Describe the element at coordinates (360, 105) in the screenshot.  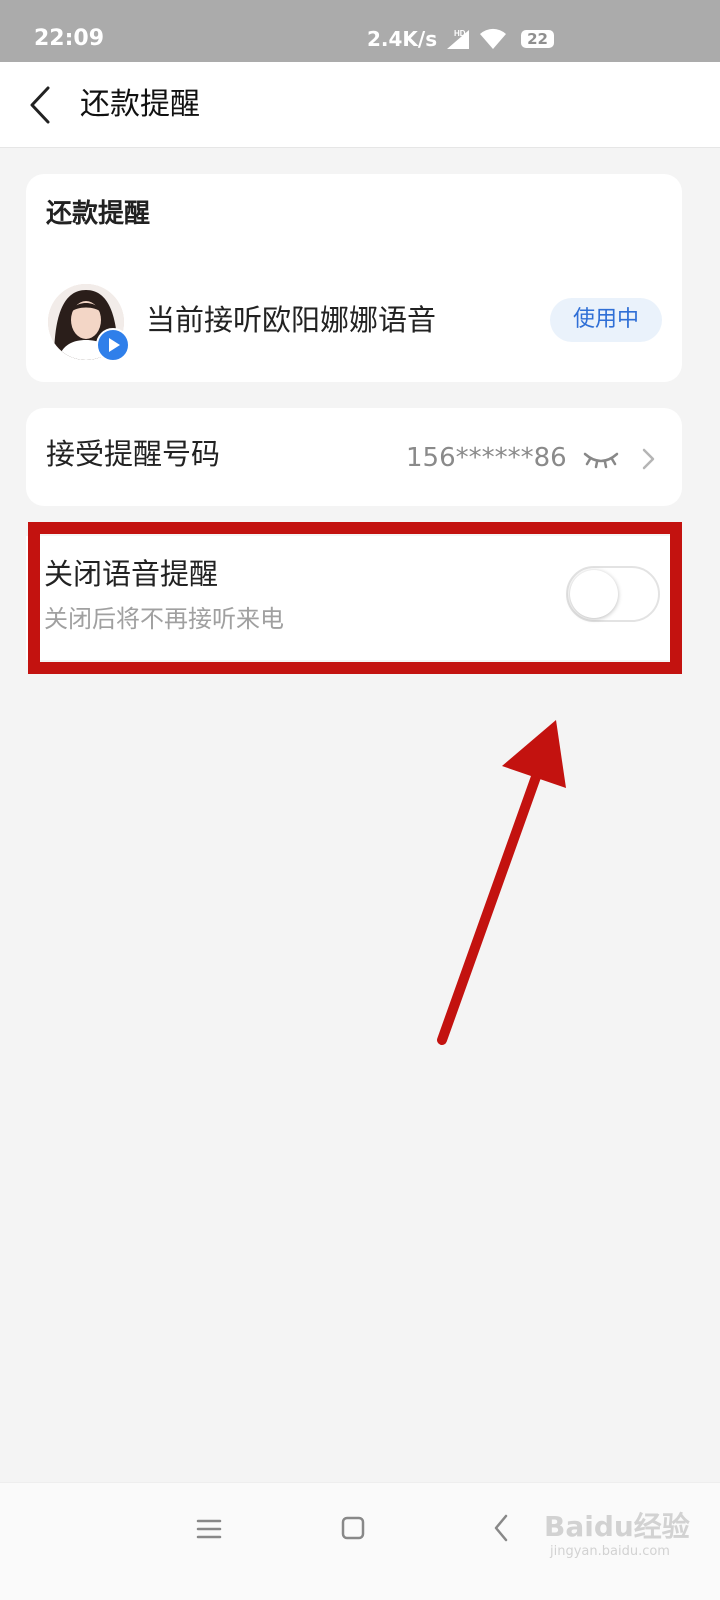
I see `app-header: 还款提醒` at that location.